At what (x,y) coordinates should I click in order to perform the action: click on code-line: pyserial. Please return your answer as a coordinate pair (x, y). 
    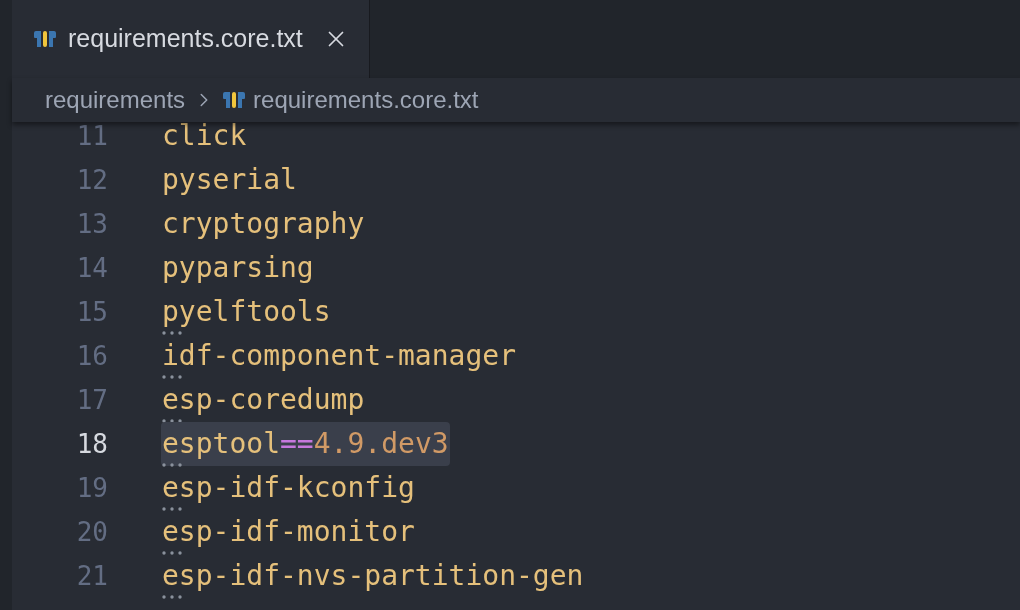
    Looking at the image, I should click on (229, 180).